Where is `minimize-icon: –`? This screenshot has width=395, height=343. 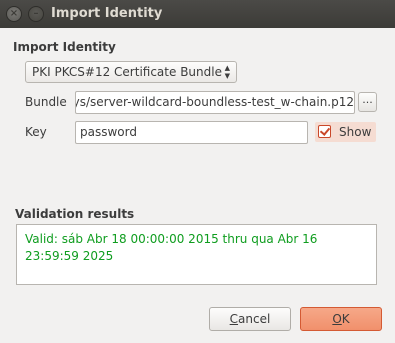 minimize-icon: – is located at coordinates (36, 14).